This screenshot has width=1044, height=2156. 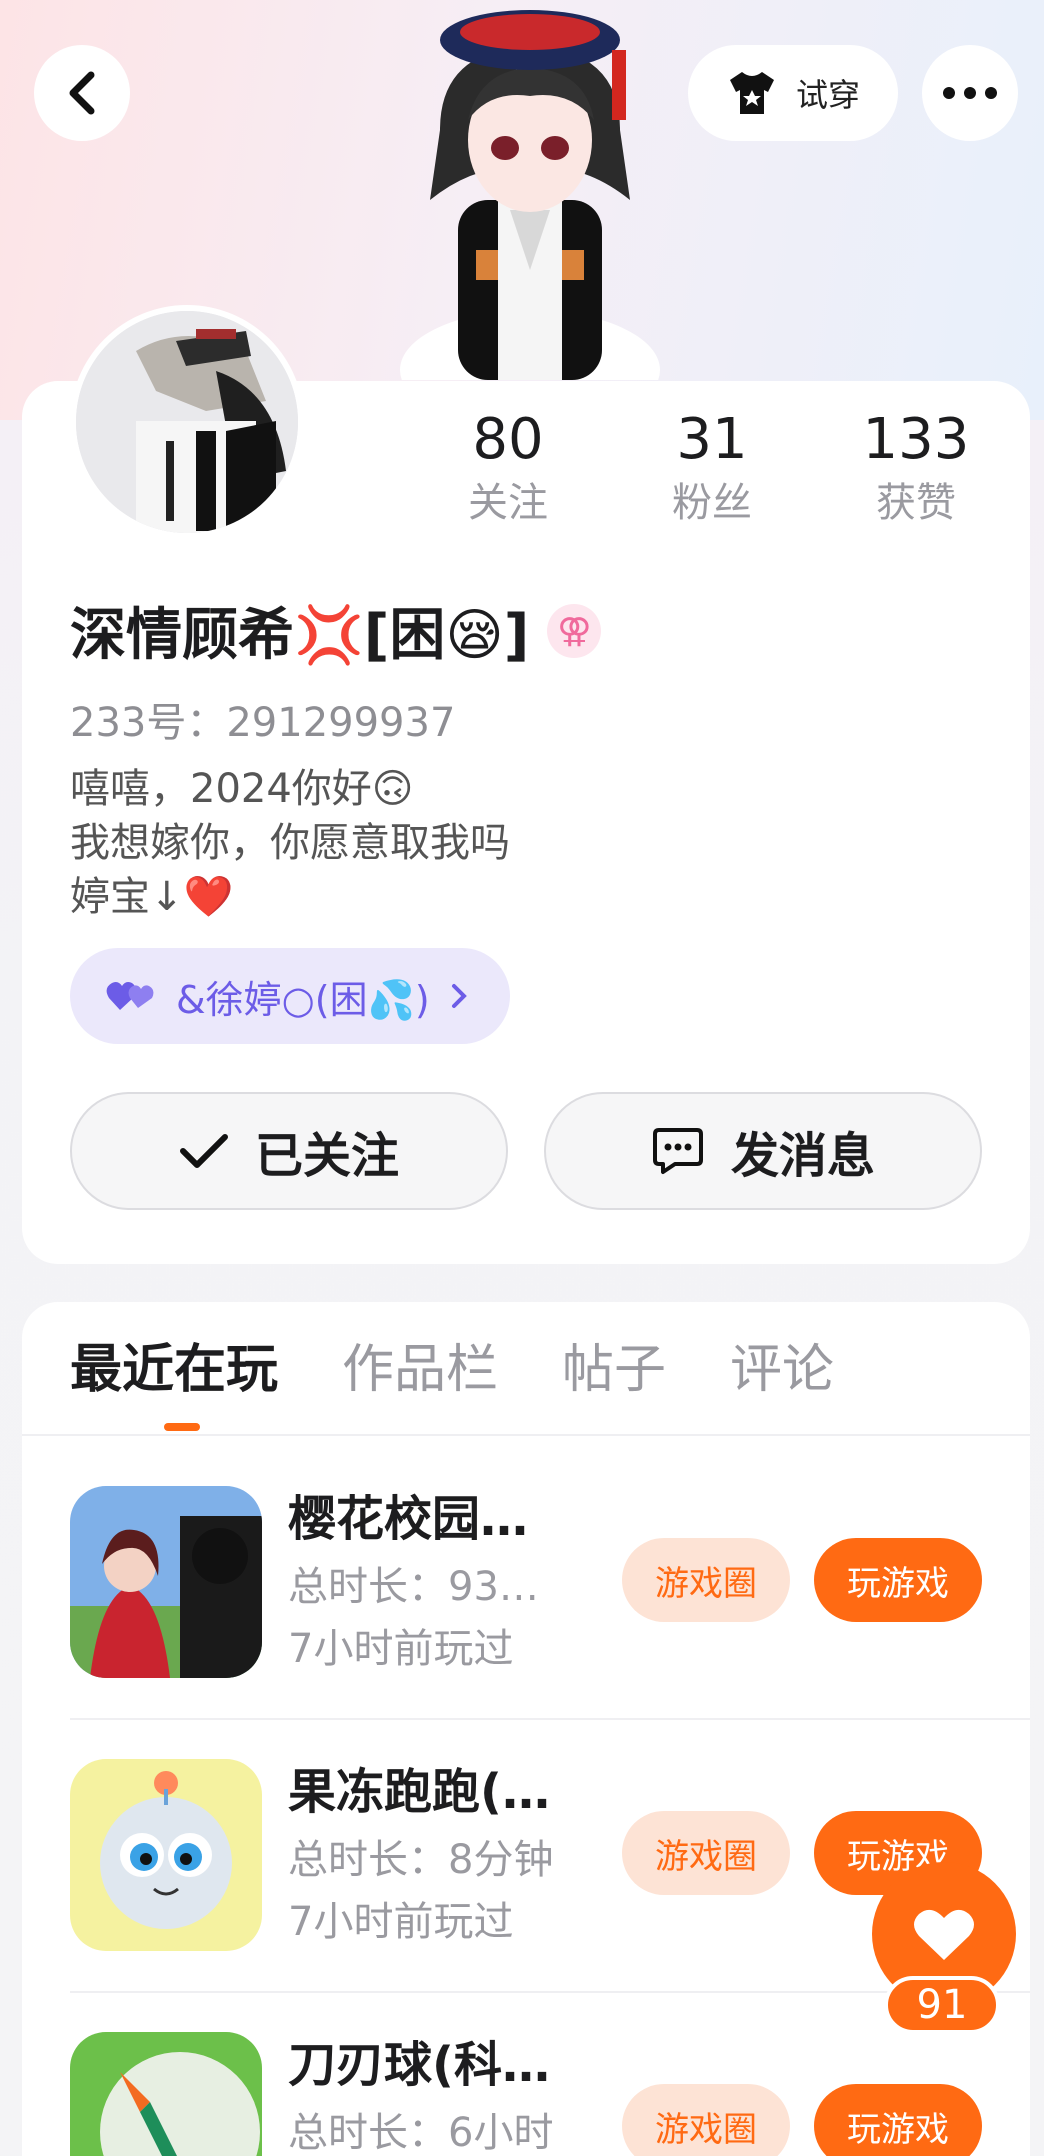 I want to click on stat-label: 关注, so click(x=508, y=503).